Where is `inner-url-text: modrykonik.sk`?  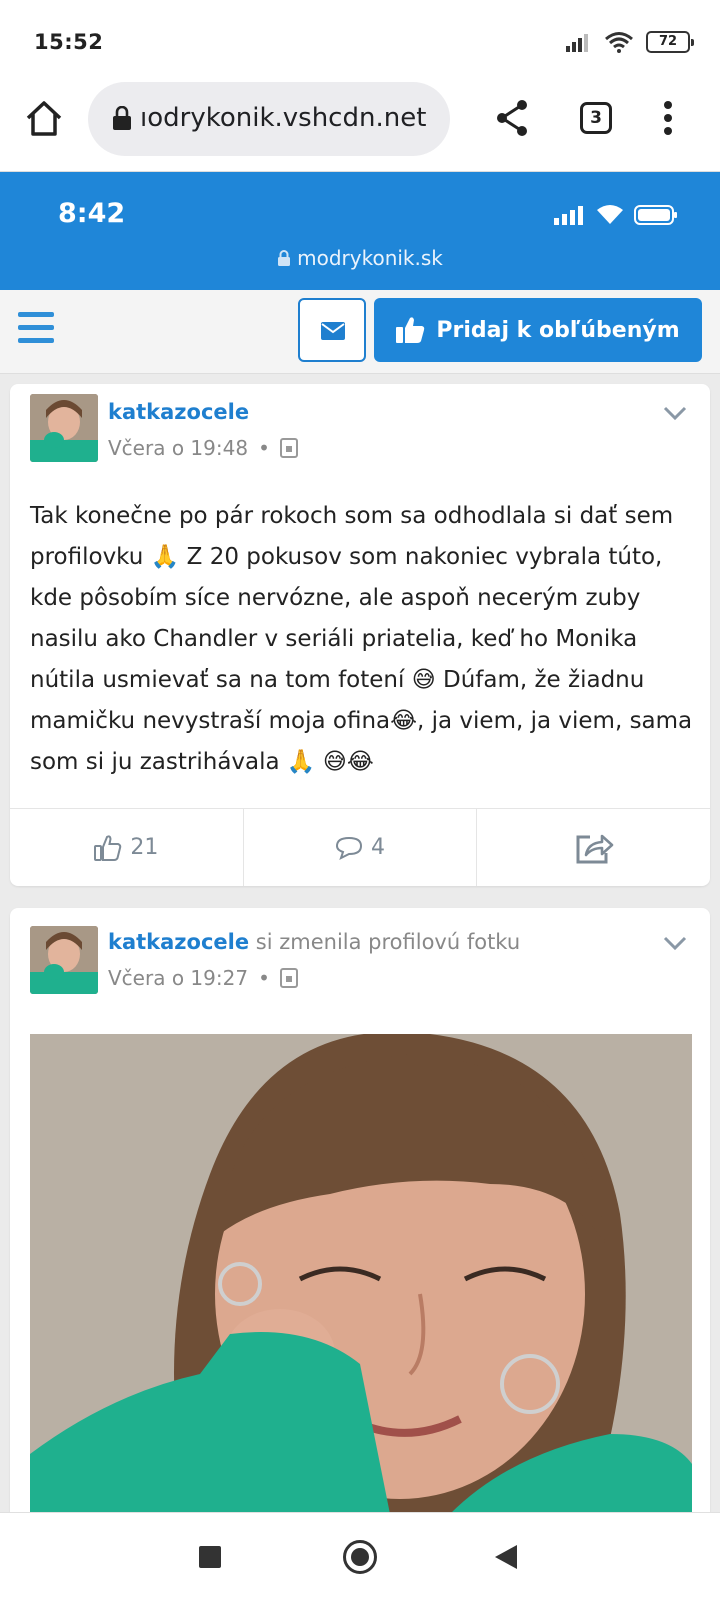 inner-url-text: modrykonik.sk is located at coordinates (370, 258).